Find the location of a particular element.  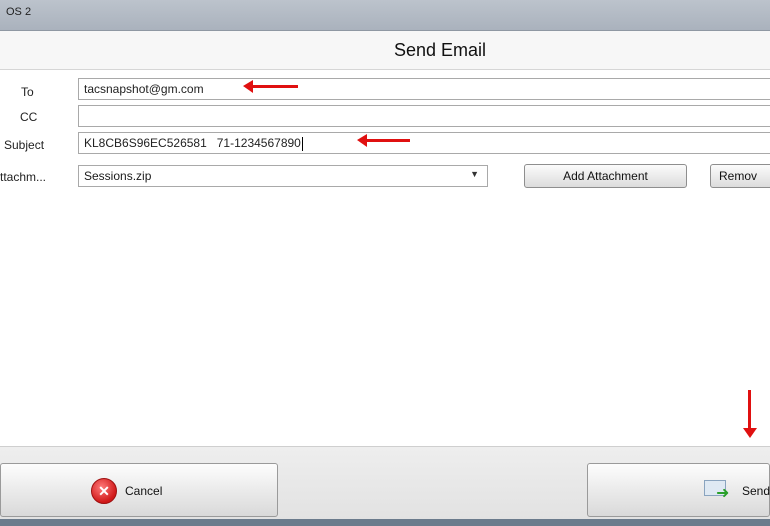

dialog-header: Send Email is located at coordinates (385, 50).